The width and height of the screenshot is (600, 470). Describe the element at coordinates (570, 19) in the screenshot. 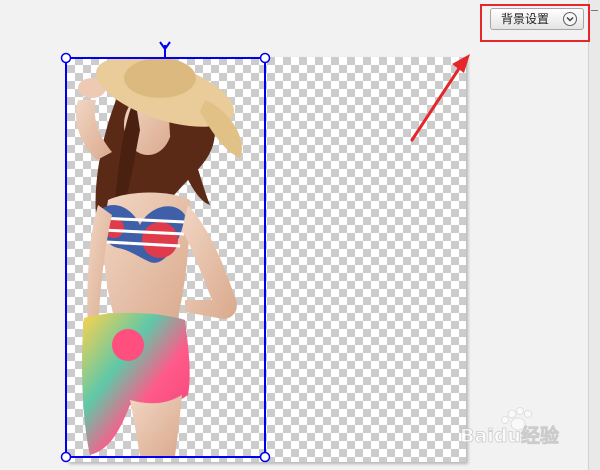

I see `chevron-down-circle-icon` at that location.